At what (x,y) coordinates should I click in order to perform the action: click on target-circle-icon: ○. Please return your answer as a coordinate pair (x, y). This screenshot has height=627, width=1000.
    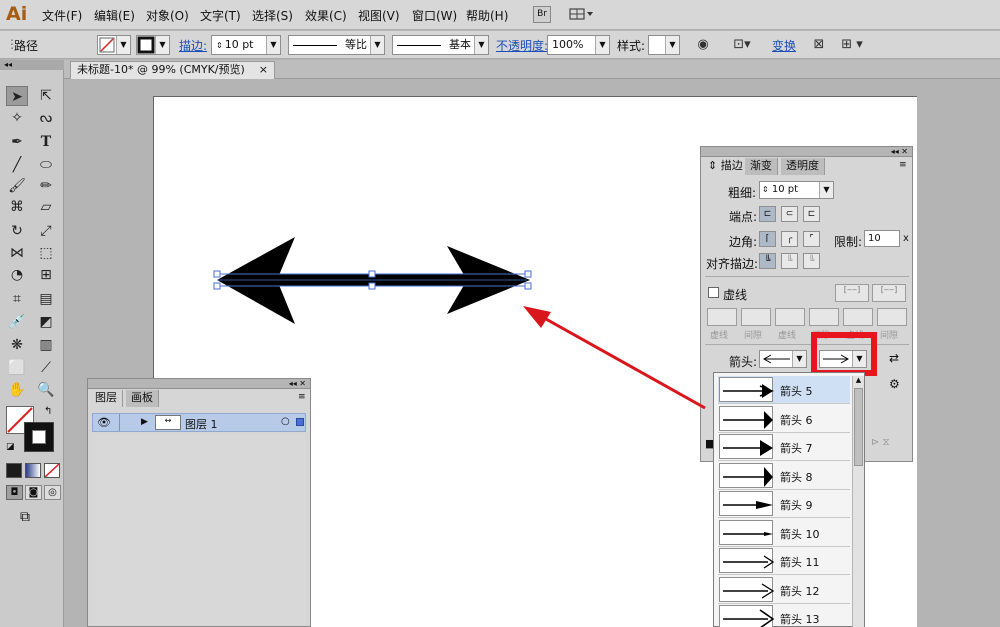
    Looking at the image, I should click on (285, 421).